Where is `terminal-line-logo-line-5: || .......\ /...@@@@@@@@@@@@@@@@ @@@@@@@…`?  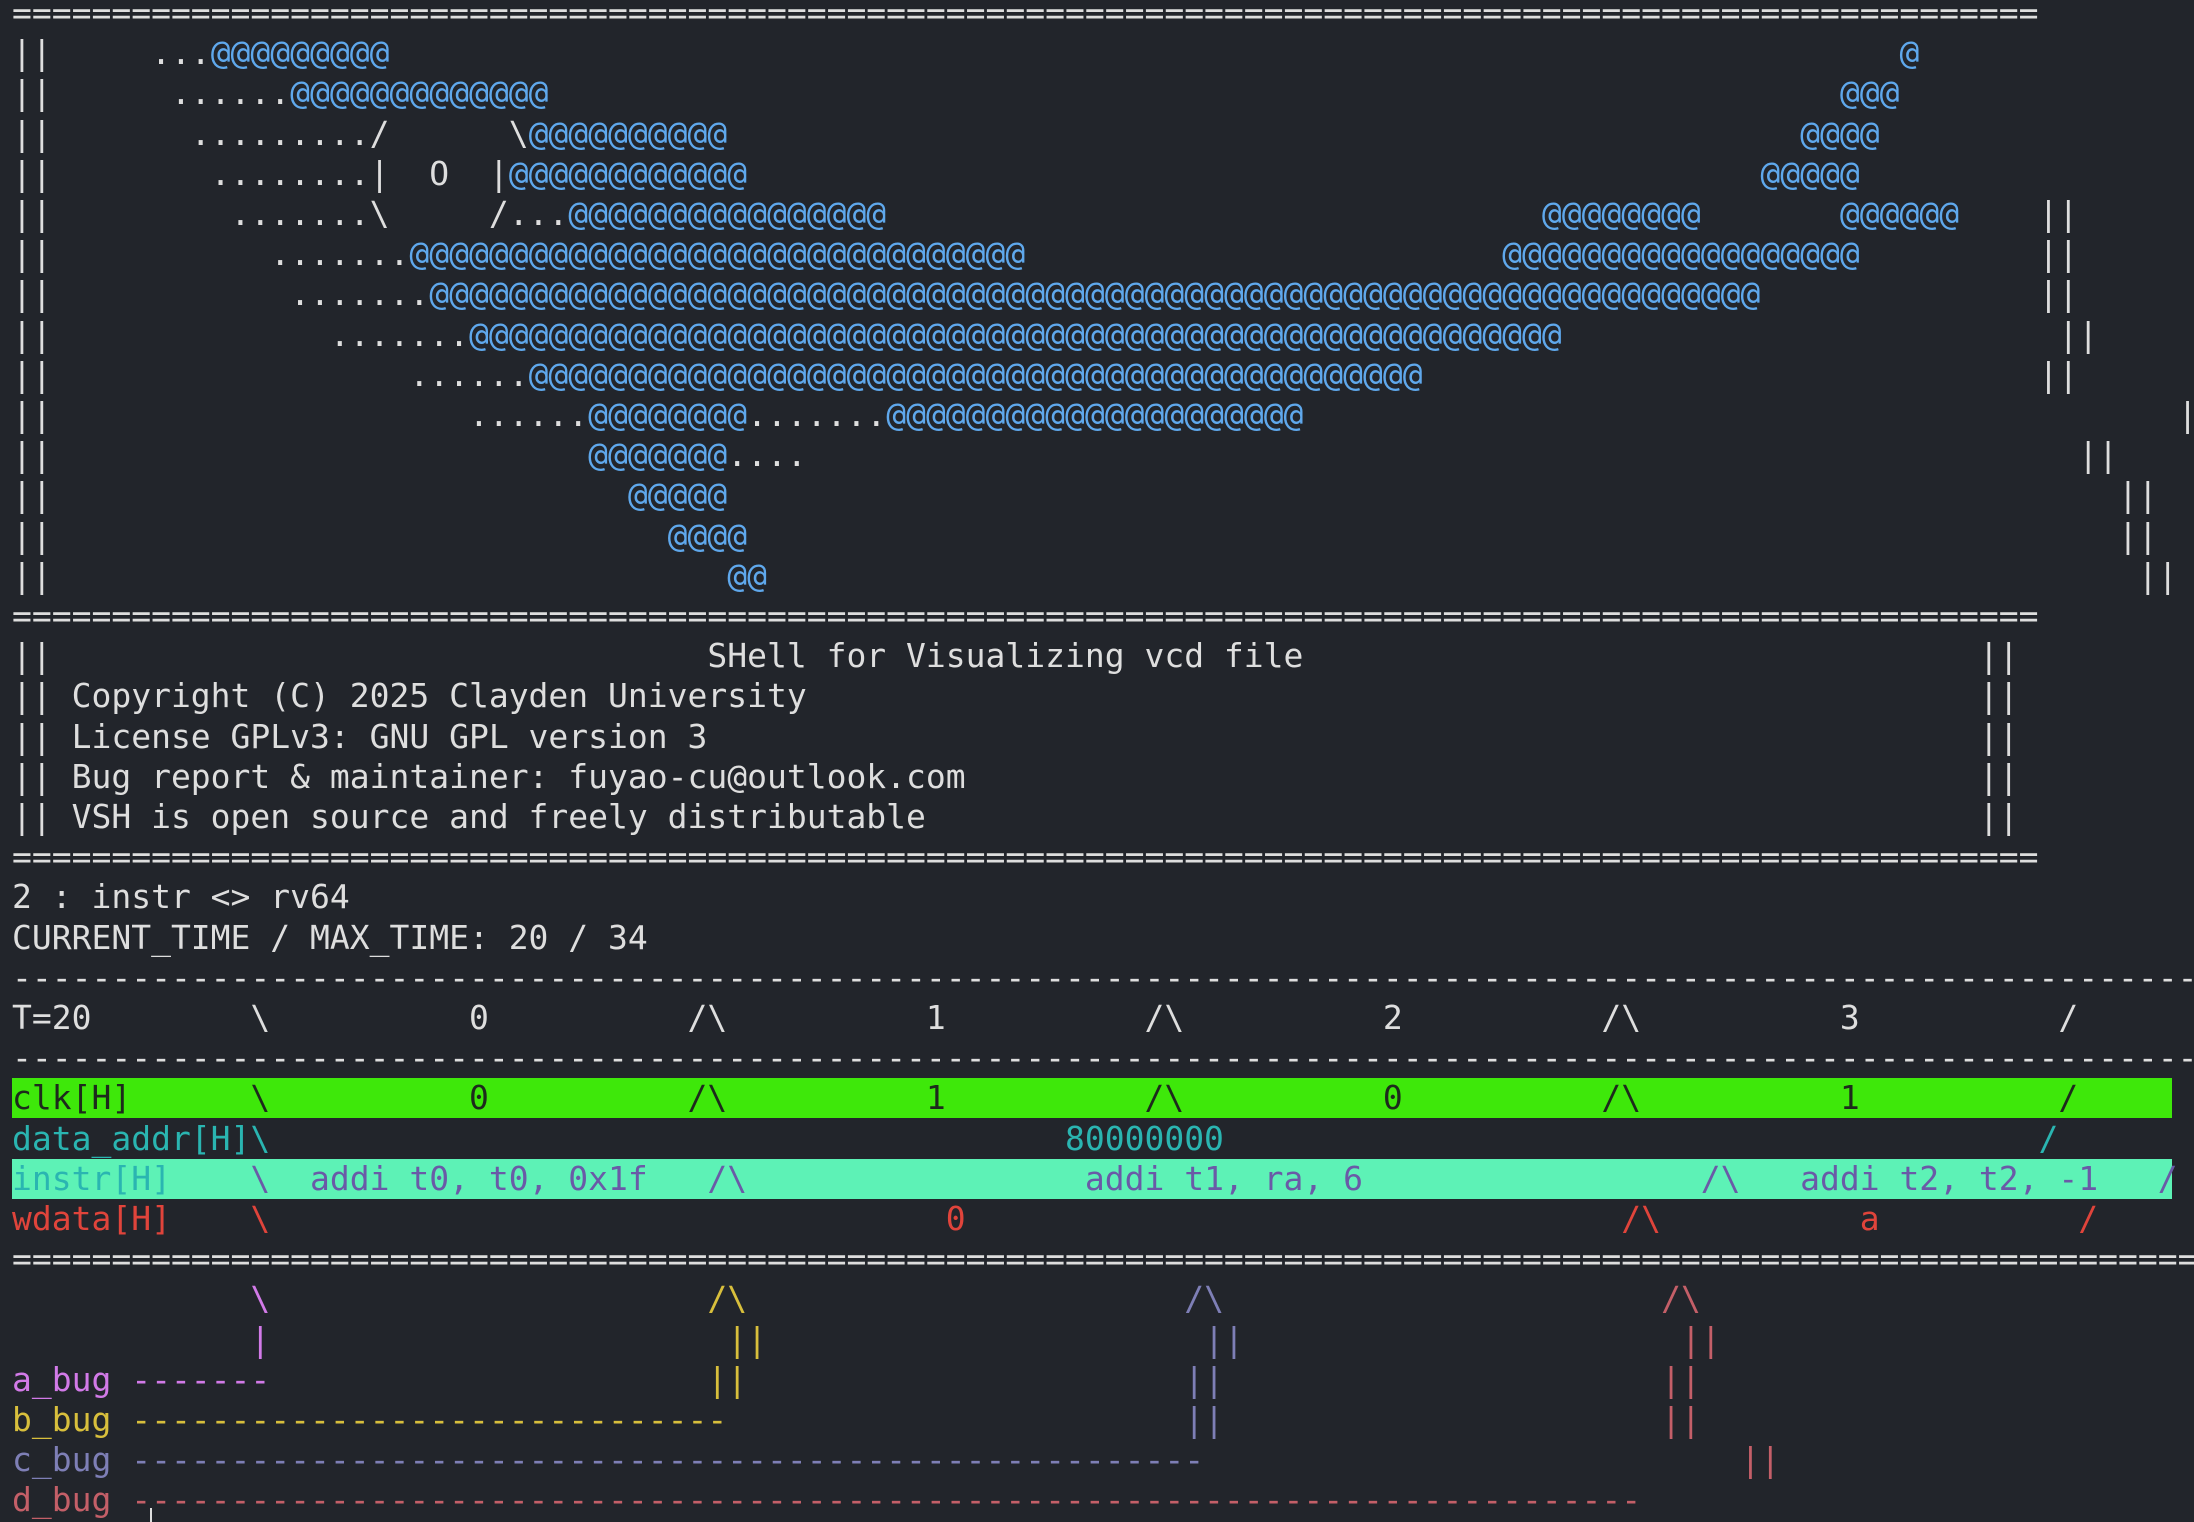
terminal-line-logo-line-5: || .......\ /...@@@@@@@@@@@@@@@@ @@@@@@@… is located at coordinates (1045, 214).